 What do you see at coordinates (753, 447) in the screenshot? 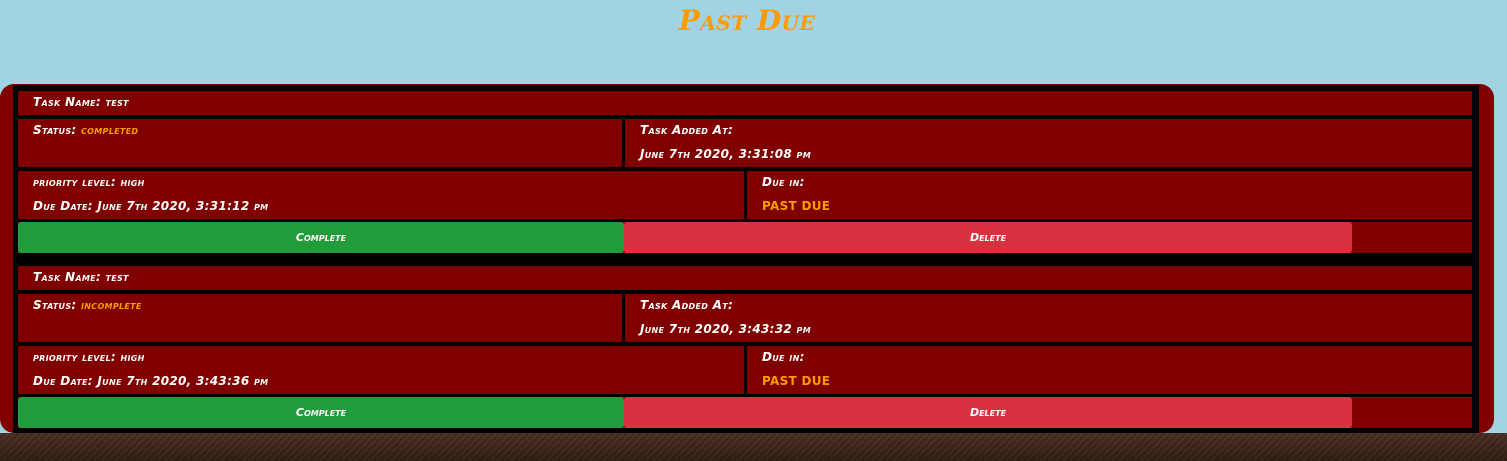
I see `footer-strip` at bounding box center [753, 447].